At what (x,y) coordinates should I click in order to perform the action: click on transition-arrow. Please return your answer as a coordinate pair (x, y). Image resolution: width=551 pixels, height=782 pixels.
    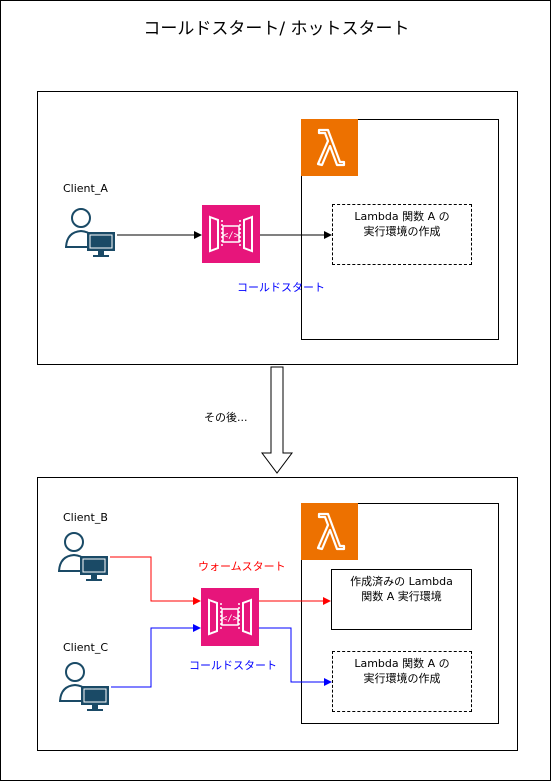
    Looking at the image, I should click on (277, 420).